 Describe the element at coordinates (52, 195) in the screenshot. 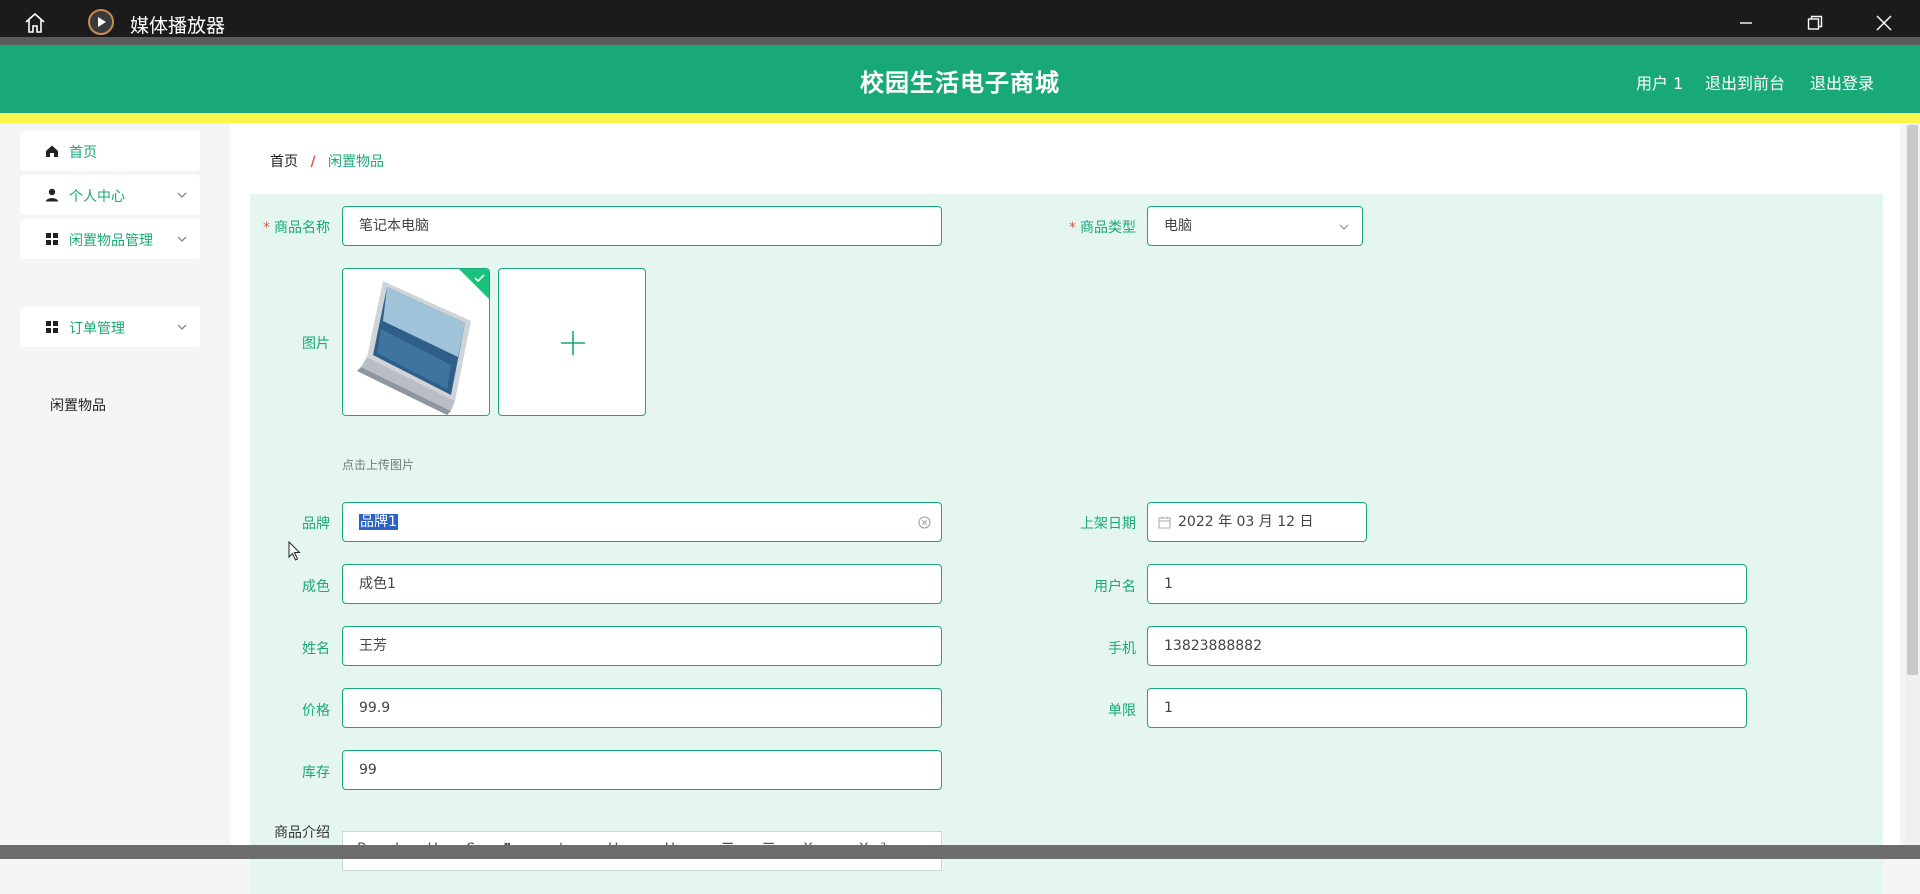

I see `user-icon` at that location.